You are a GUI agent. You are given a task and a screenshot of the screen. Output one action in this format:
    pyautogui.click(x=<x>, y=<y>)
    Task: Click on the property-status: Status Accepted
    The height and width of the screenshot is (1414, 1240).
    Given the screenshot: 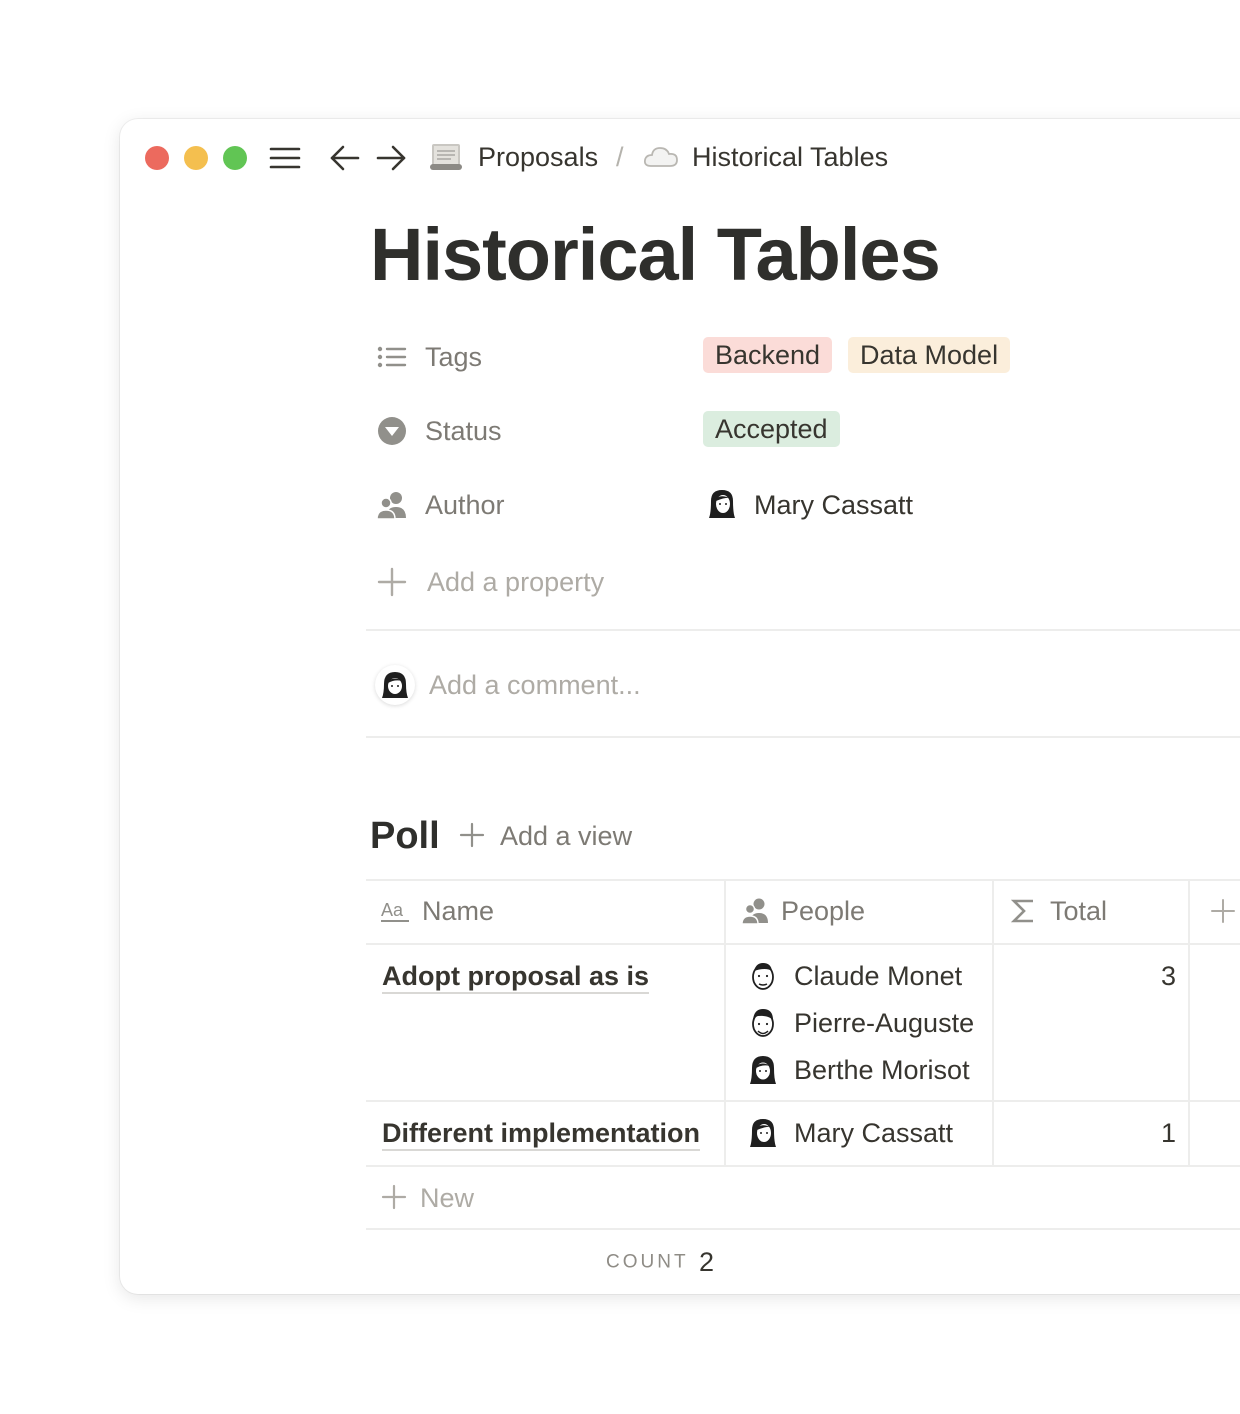 What is the action you would take?
    pyautogui.click(x=805, y=431)
    